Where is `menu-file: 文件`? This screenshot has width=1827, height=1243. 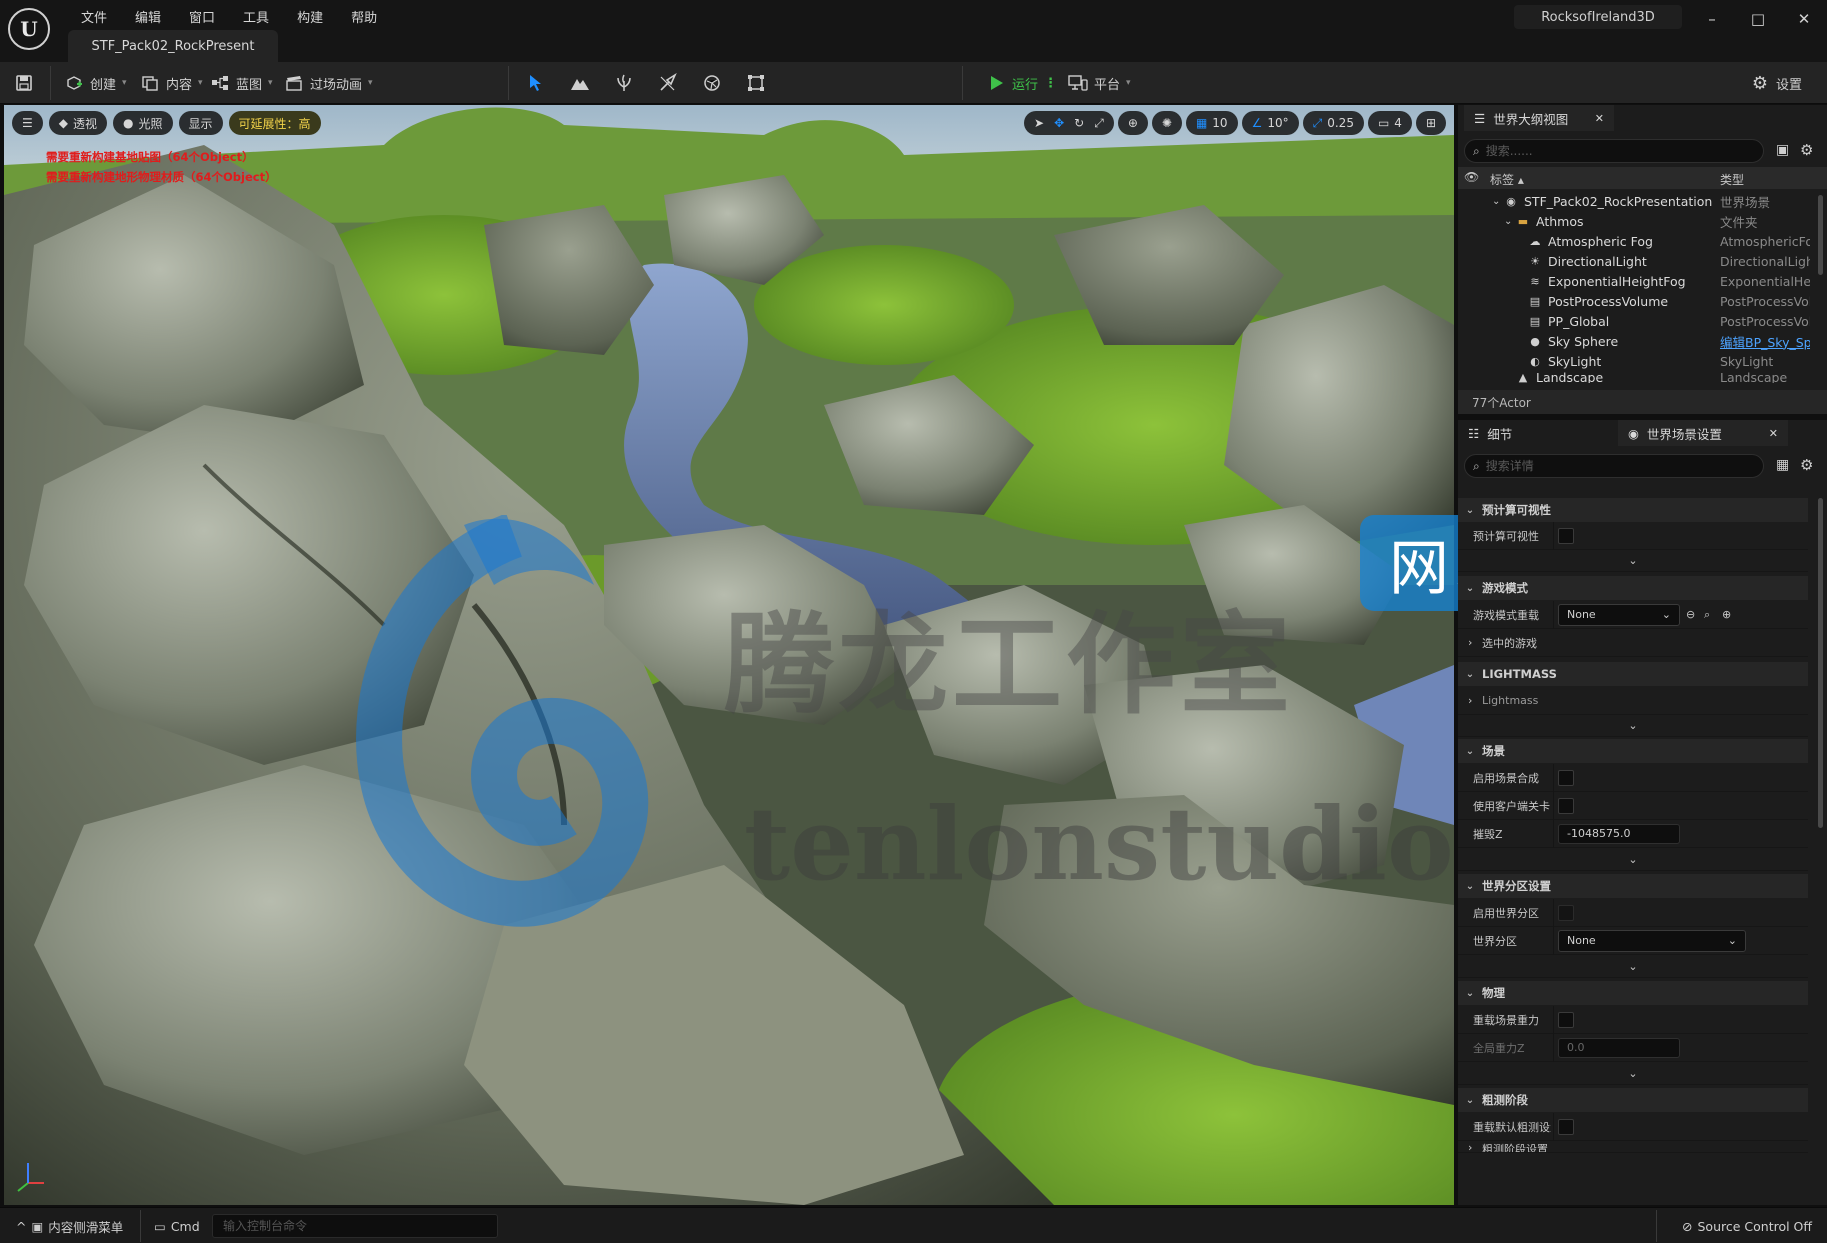
menu-file: 文件 is located at coordinates (94, 16).